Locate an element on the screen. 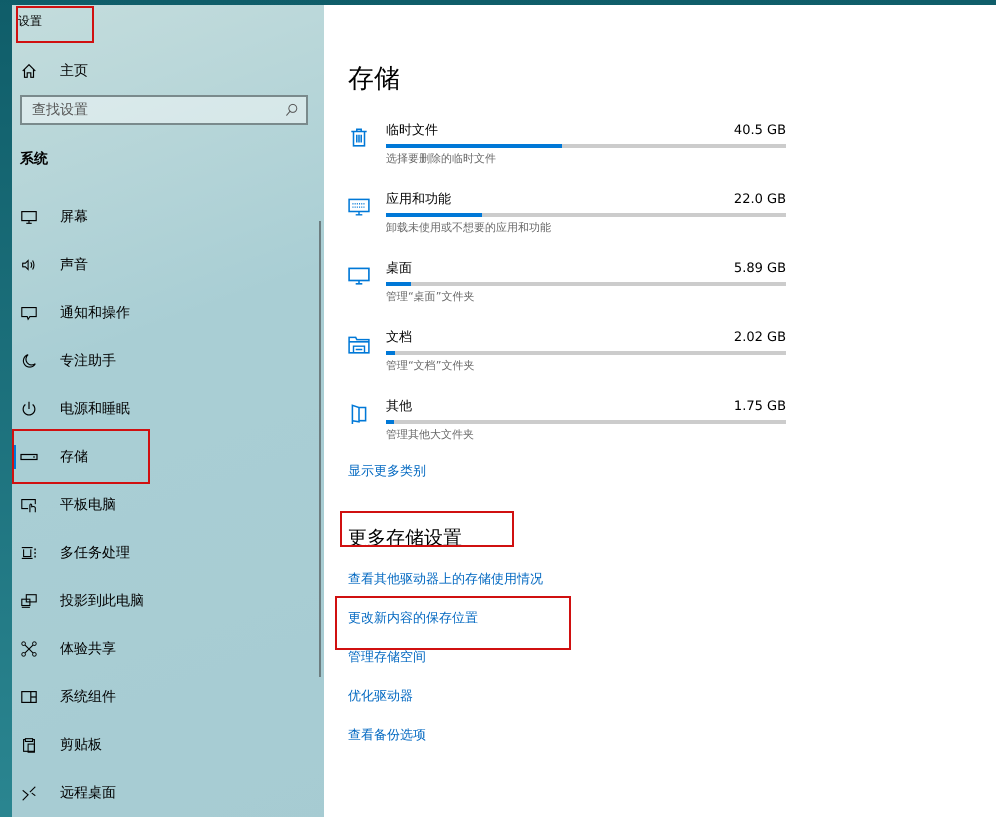 The image size is (996, 817). home-icon is located at coordinates (29, 71).